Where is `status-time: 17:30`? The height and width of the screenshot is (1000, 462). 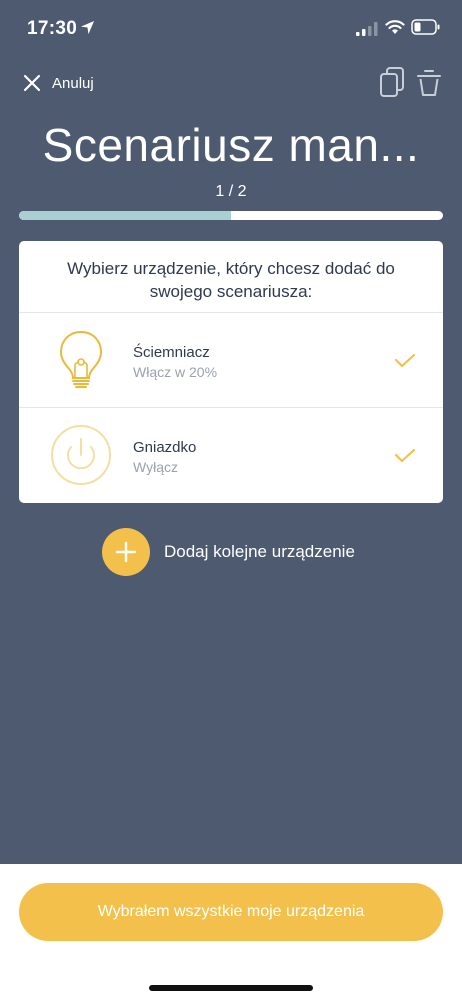 status-time: 17:30 is located at coordinates (52, 28).